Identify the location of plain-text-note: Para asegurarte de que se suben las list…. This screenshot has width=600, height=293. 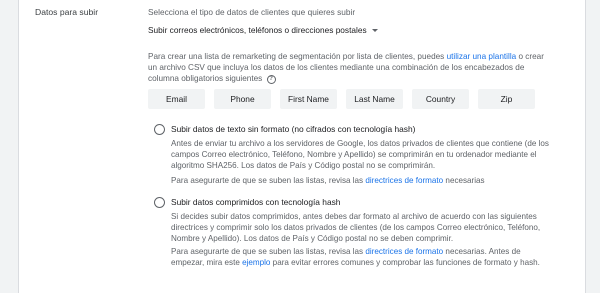
(360, 180).